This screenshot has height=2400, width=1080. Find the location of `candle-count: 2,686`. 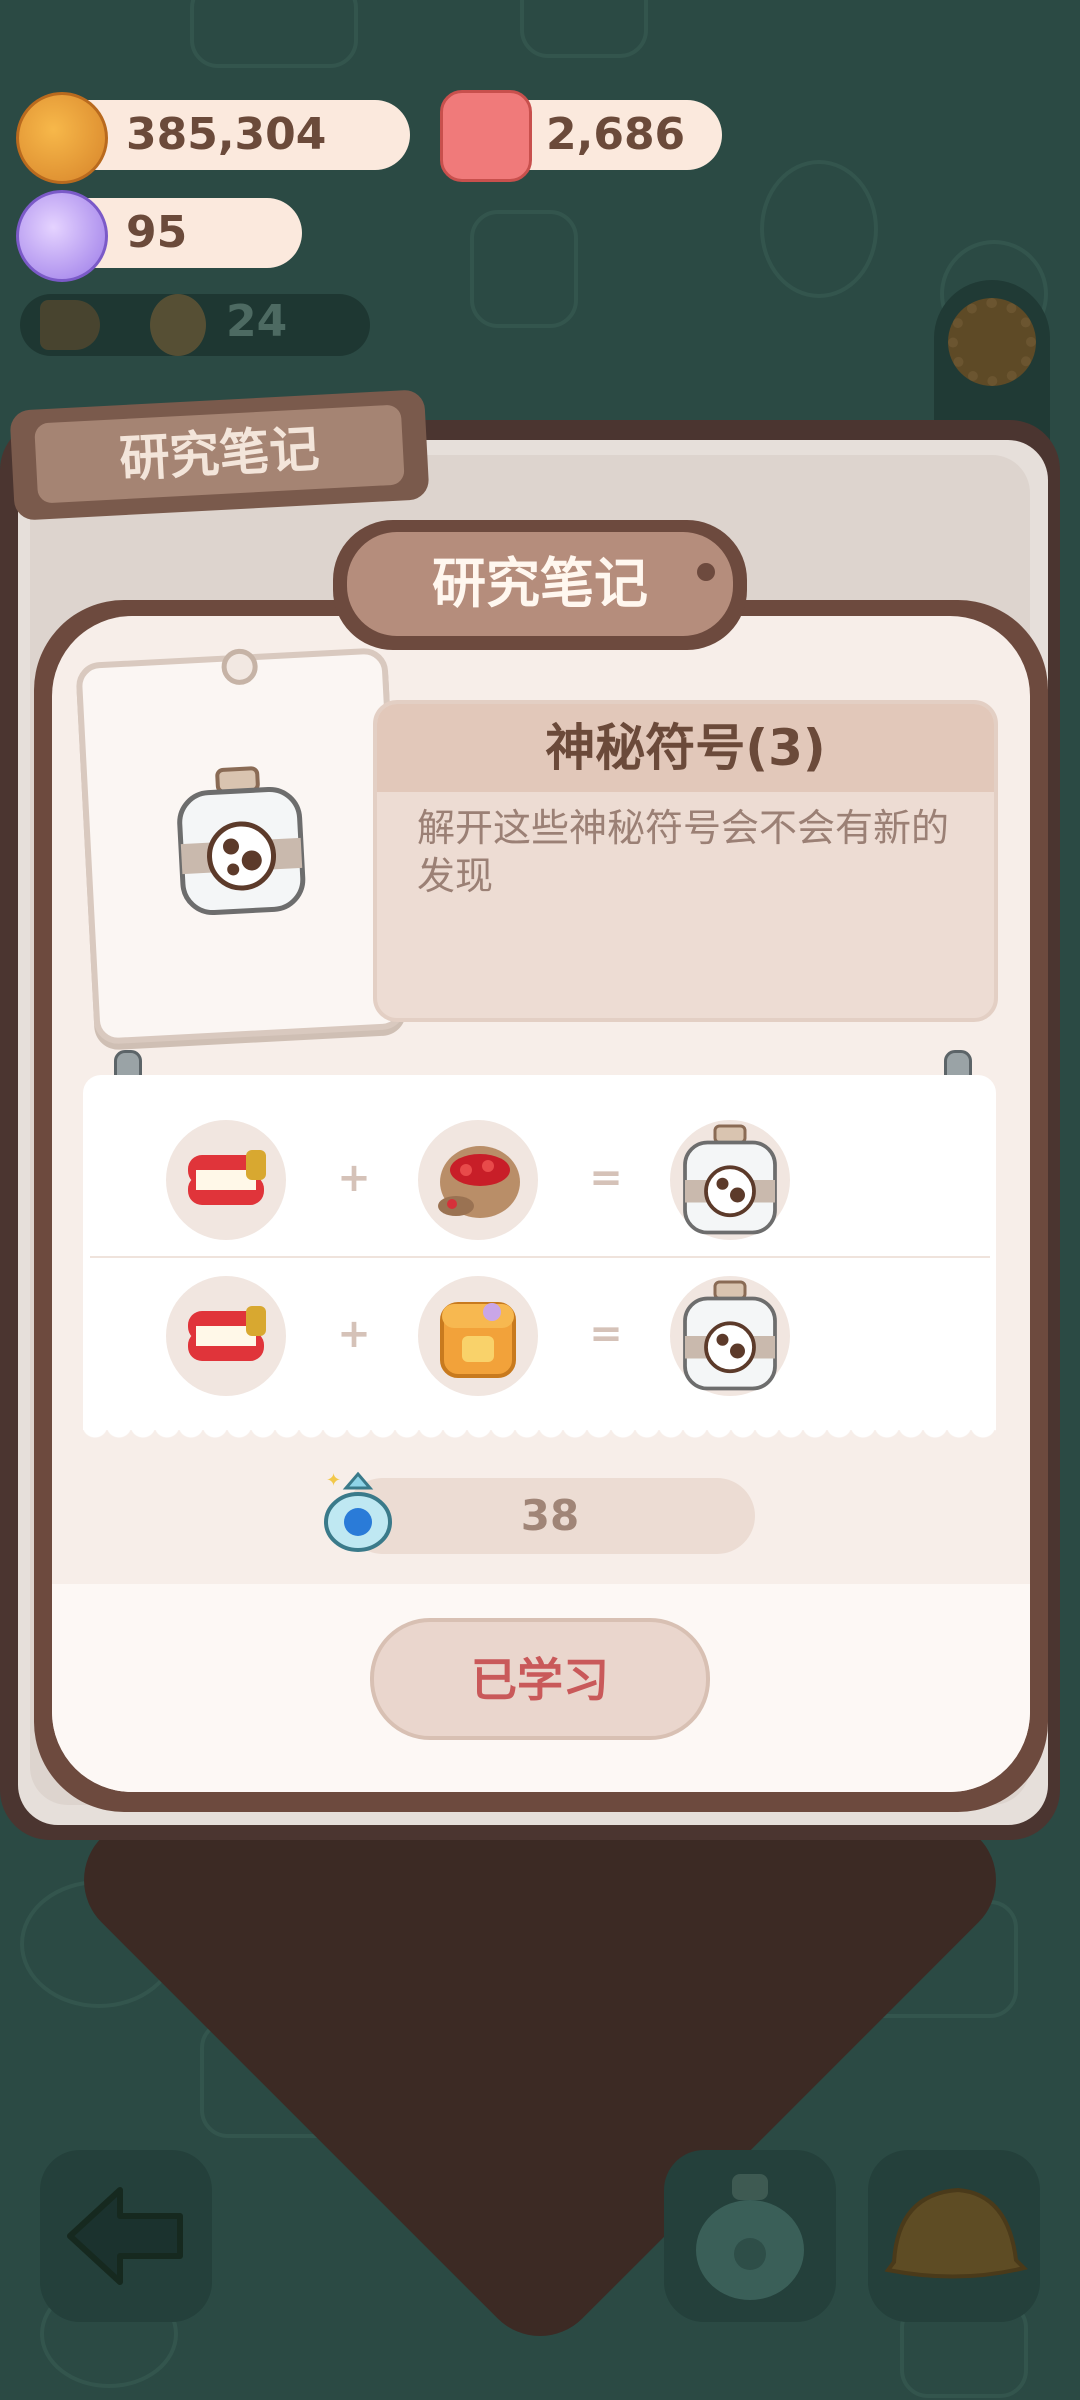

candle-count: 2,686 is located at coordinates (616, 134).